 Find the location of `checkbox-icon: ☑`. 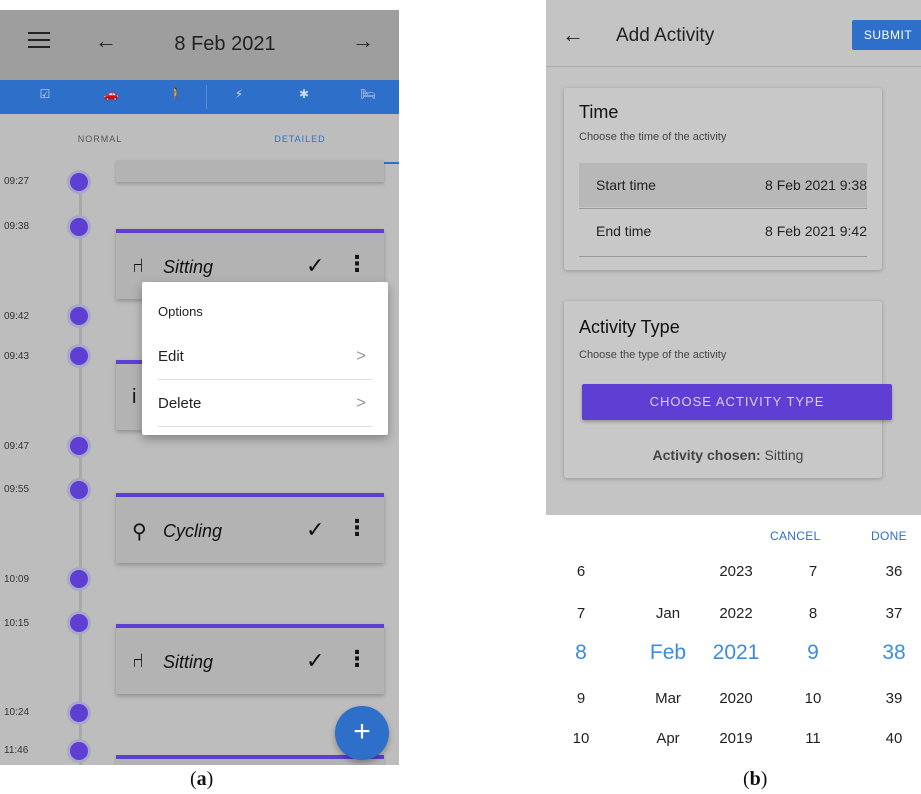

checkbox-icon: ☑ is located at coordinates (45, 94).